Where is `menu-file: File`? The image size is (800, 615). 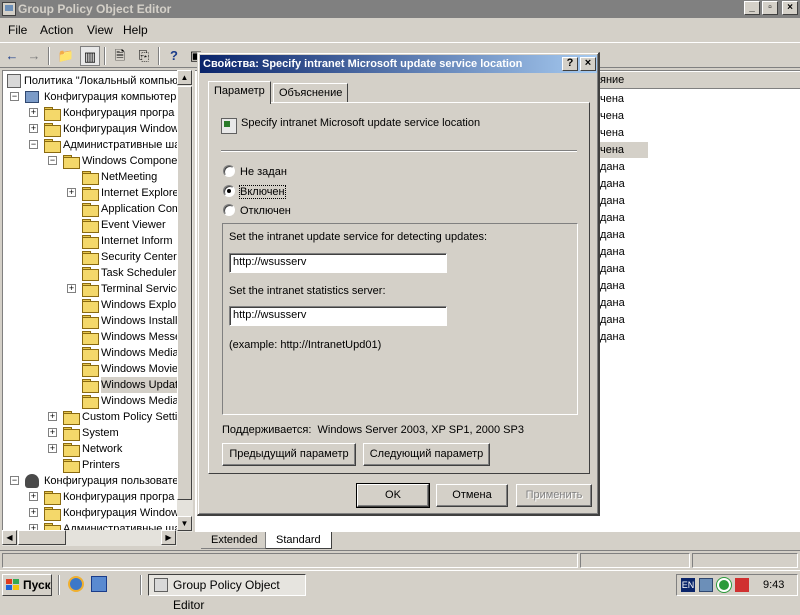
menu-file: File is located at coordinates (17, 30).